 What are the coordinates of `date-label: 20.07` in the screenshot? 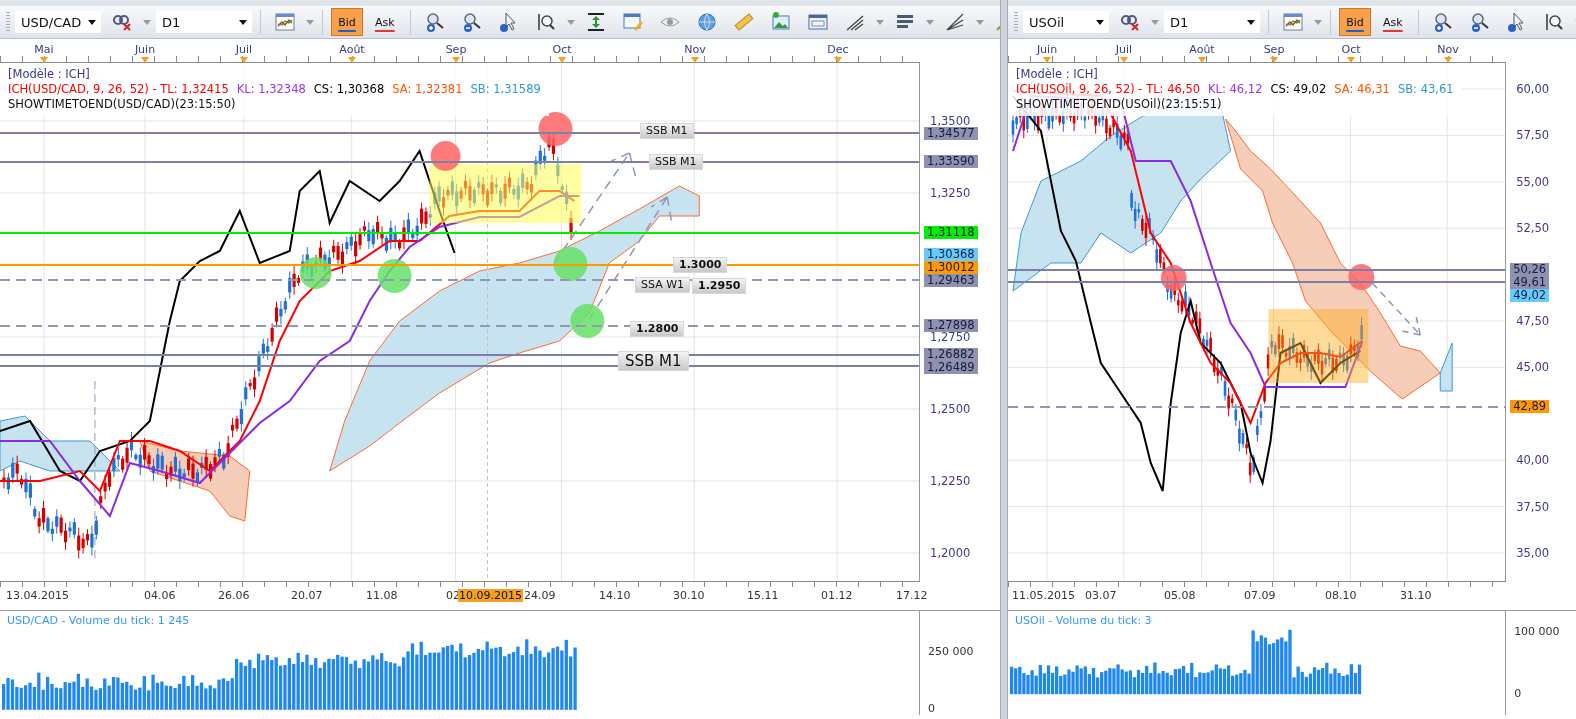 It's located at (307, 595).